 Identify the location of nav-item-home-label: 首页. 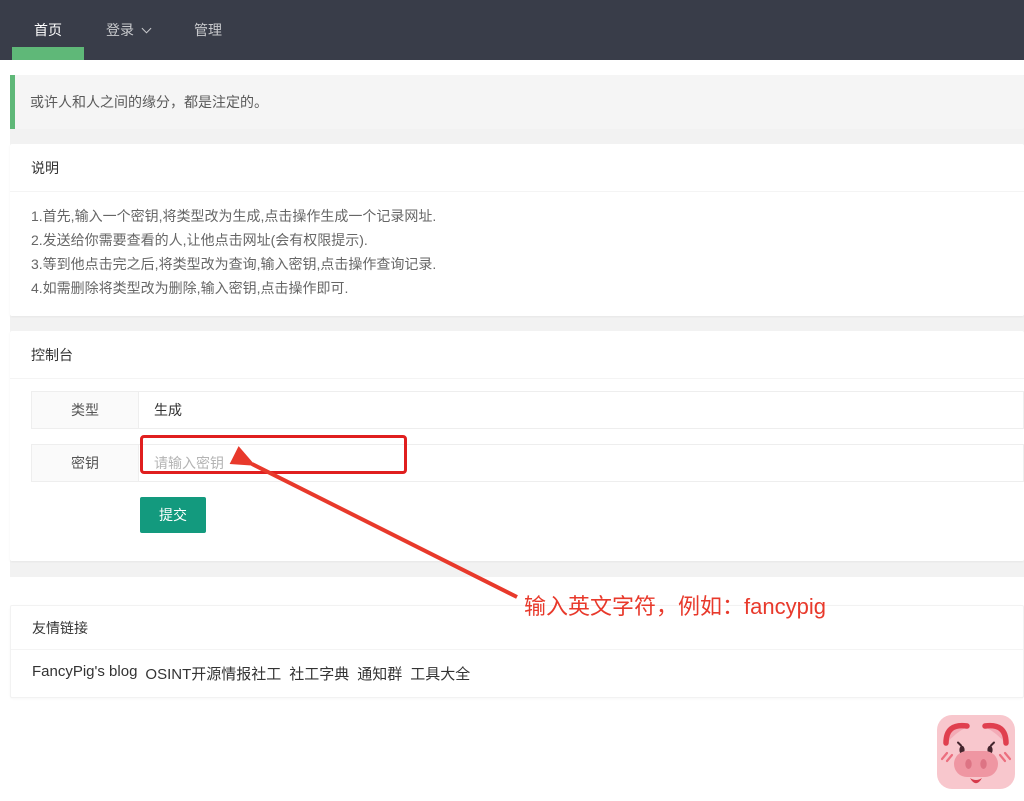
(48, 30).